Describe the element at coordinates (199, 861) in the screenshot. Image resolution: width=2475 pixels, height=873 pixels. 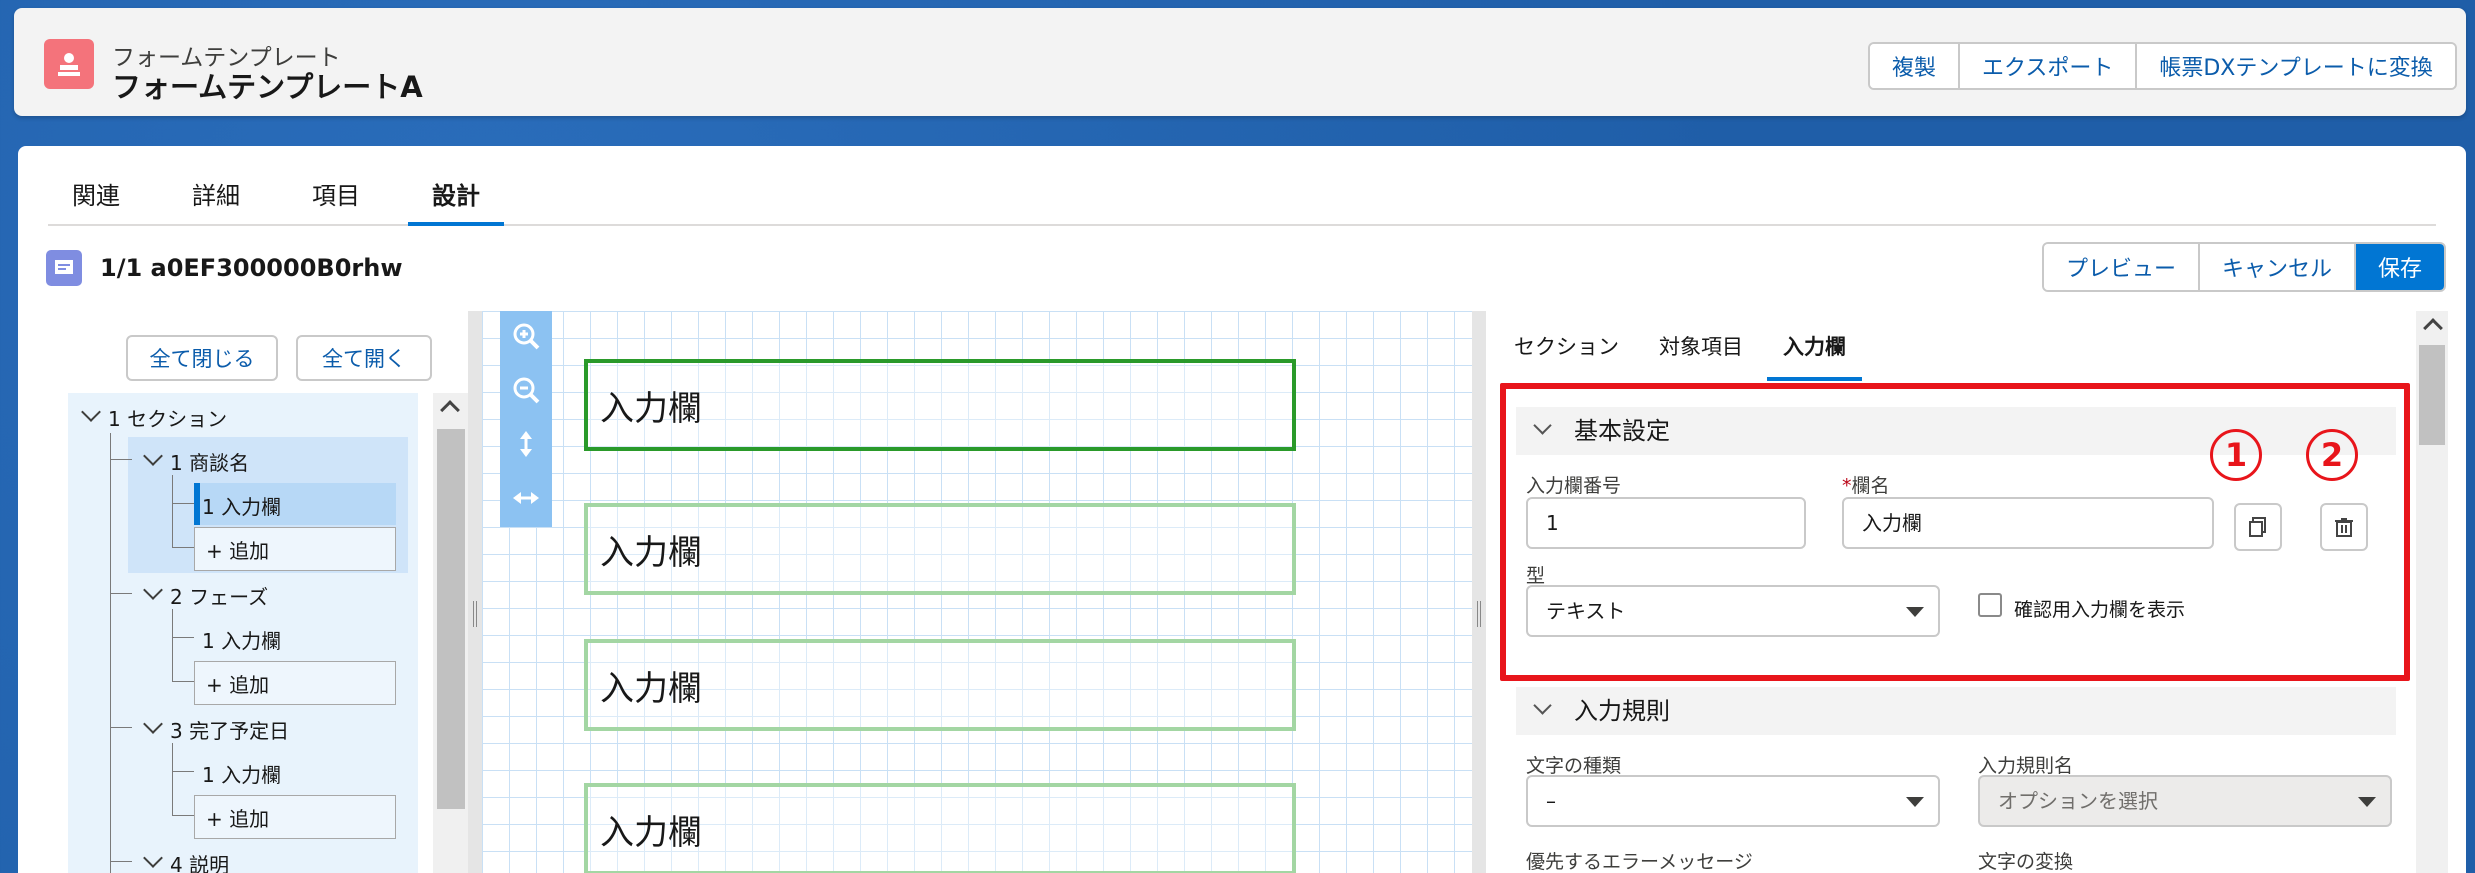
I see `tree-item-description: 4 説明` at that location.